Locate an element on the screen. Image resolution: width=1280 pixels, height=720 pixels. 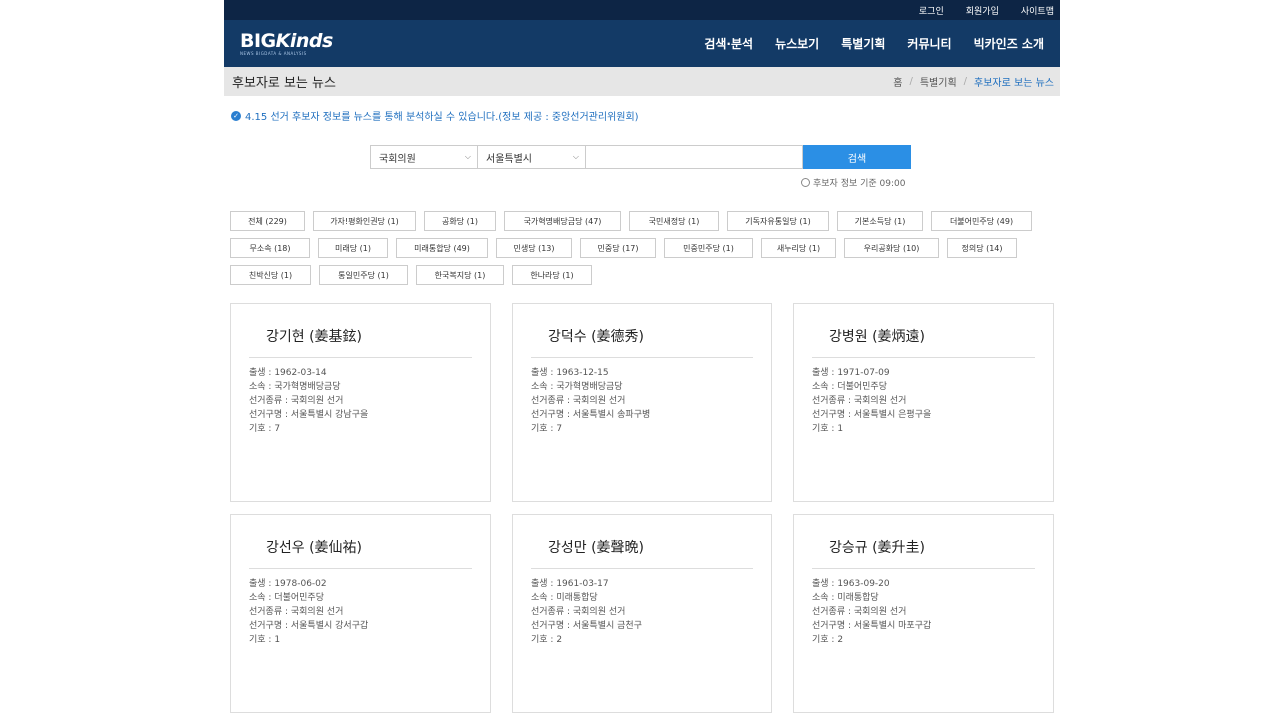
candidate-number: 기호 : 7 is located at coordinates (265, 429).